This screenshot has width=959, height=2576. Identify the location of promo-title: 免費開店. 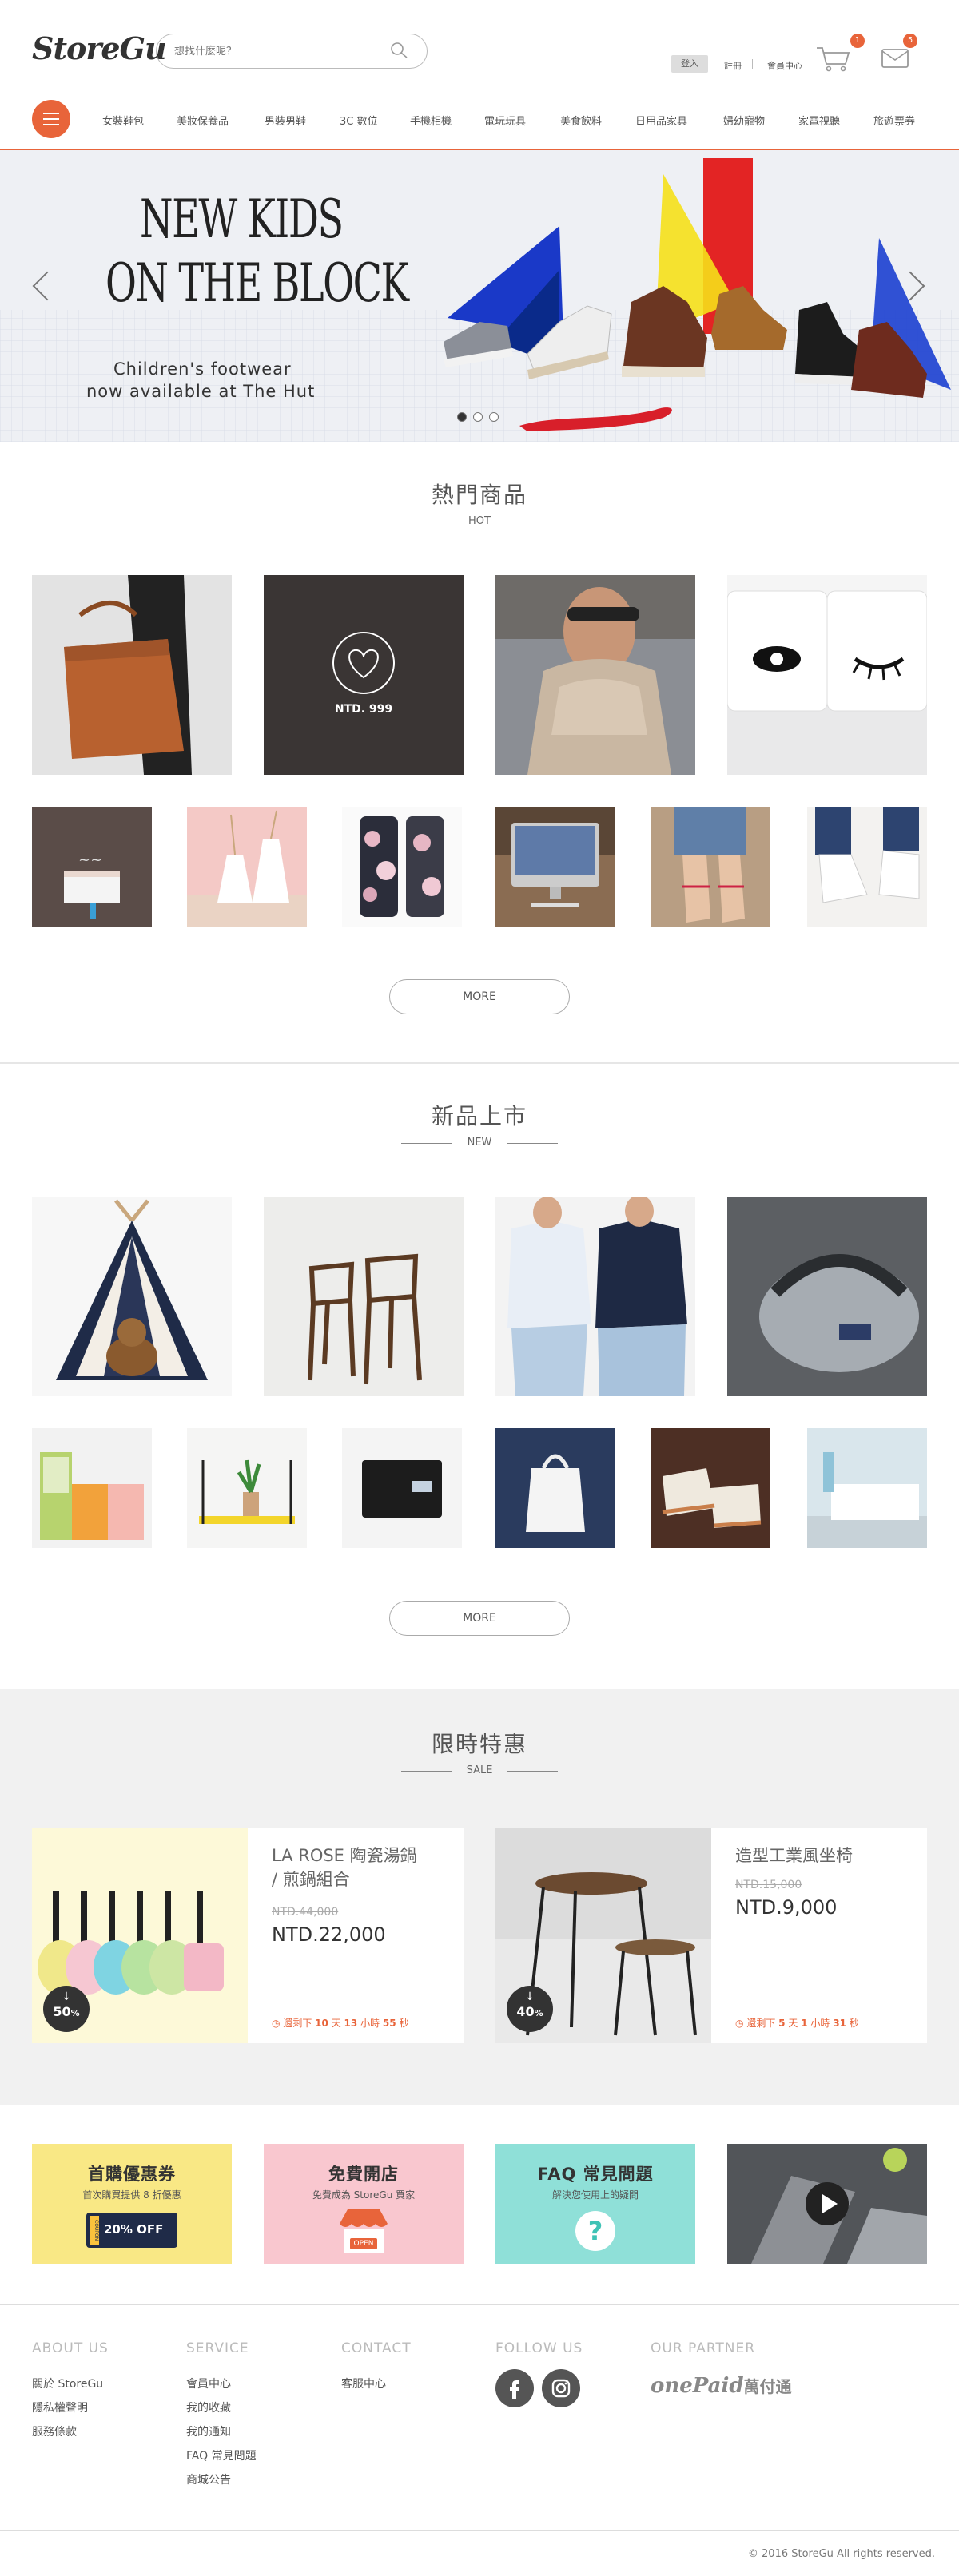
(363, 2174).